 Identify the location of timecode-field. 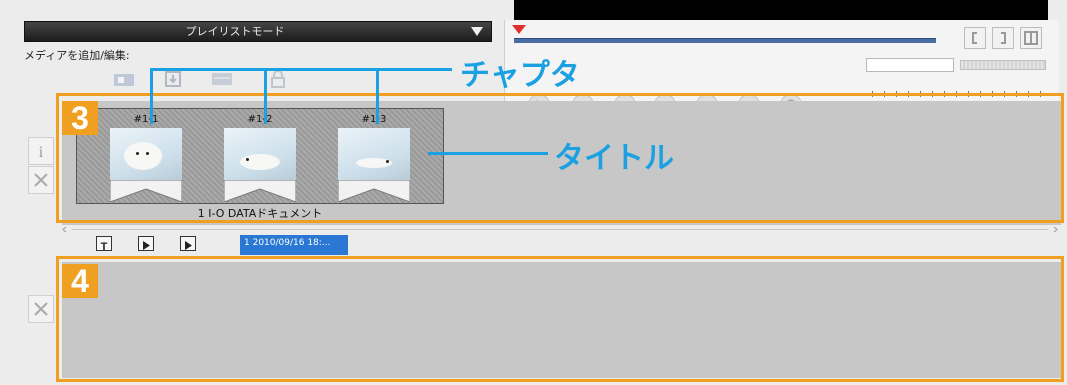
(910, 65).